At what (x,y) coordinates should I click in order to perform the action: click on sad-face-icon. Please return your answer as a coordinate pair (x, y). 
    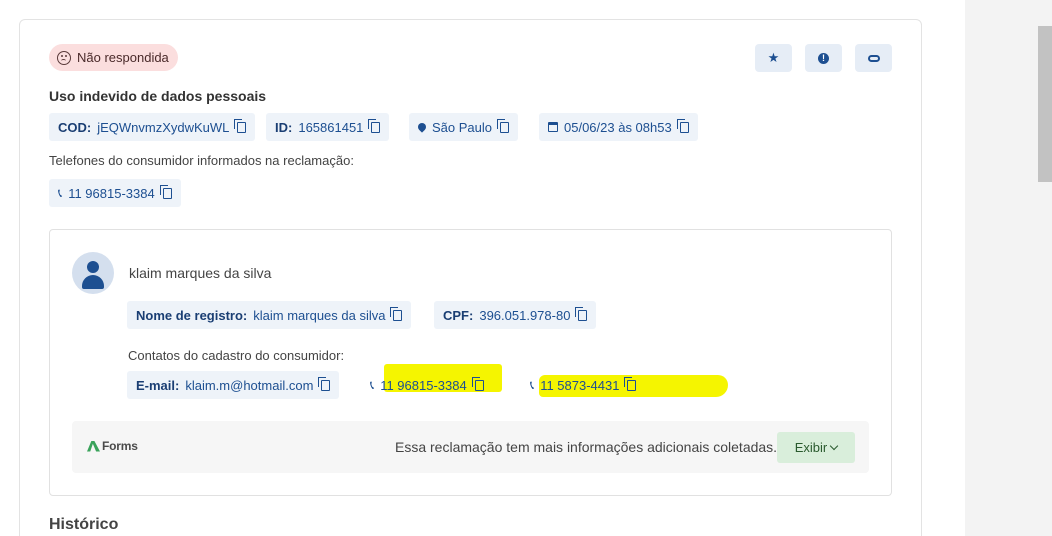
    Looking at the image, I should click on (64, 57).